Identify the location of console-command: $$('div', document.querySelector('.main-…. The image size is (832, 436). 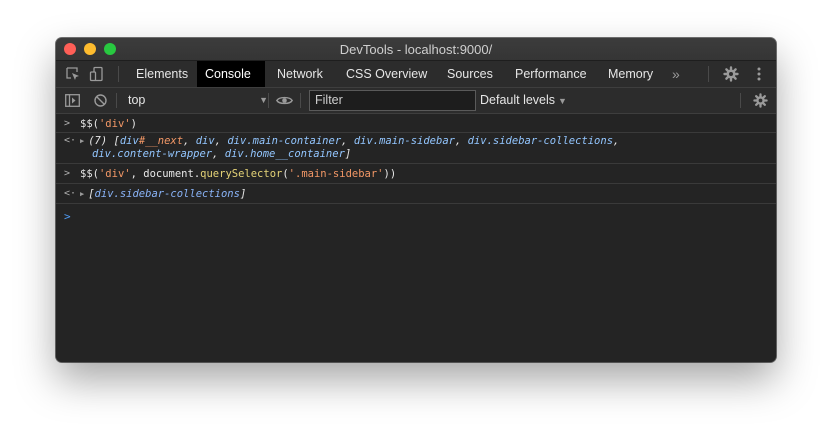
(238, 174).